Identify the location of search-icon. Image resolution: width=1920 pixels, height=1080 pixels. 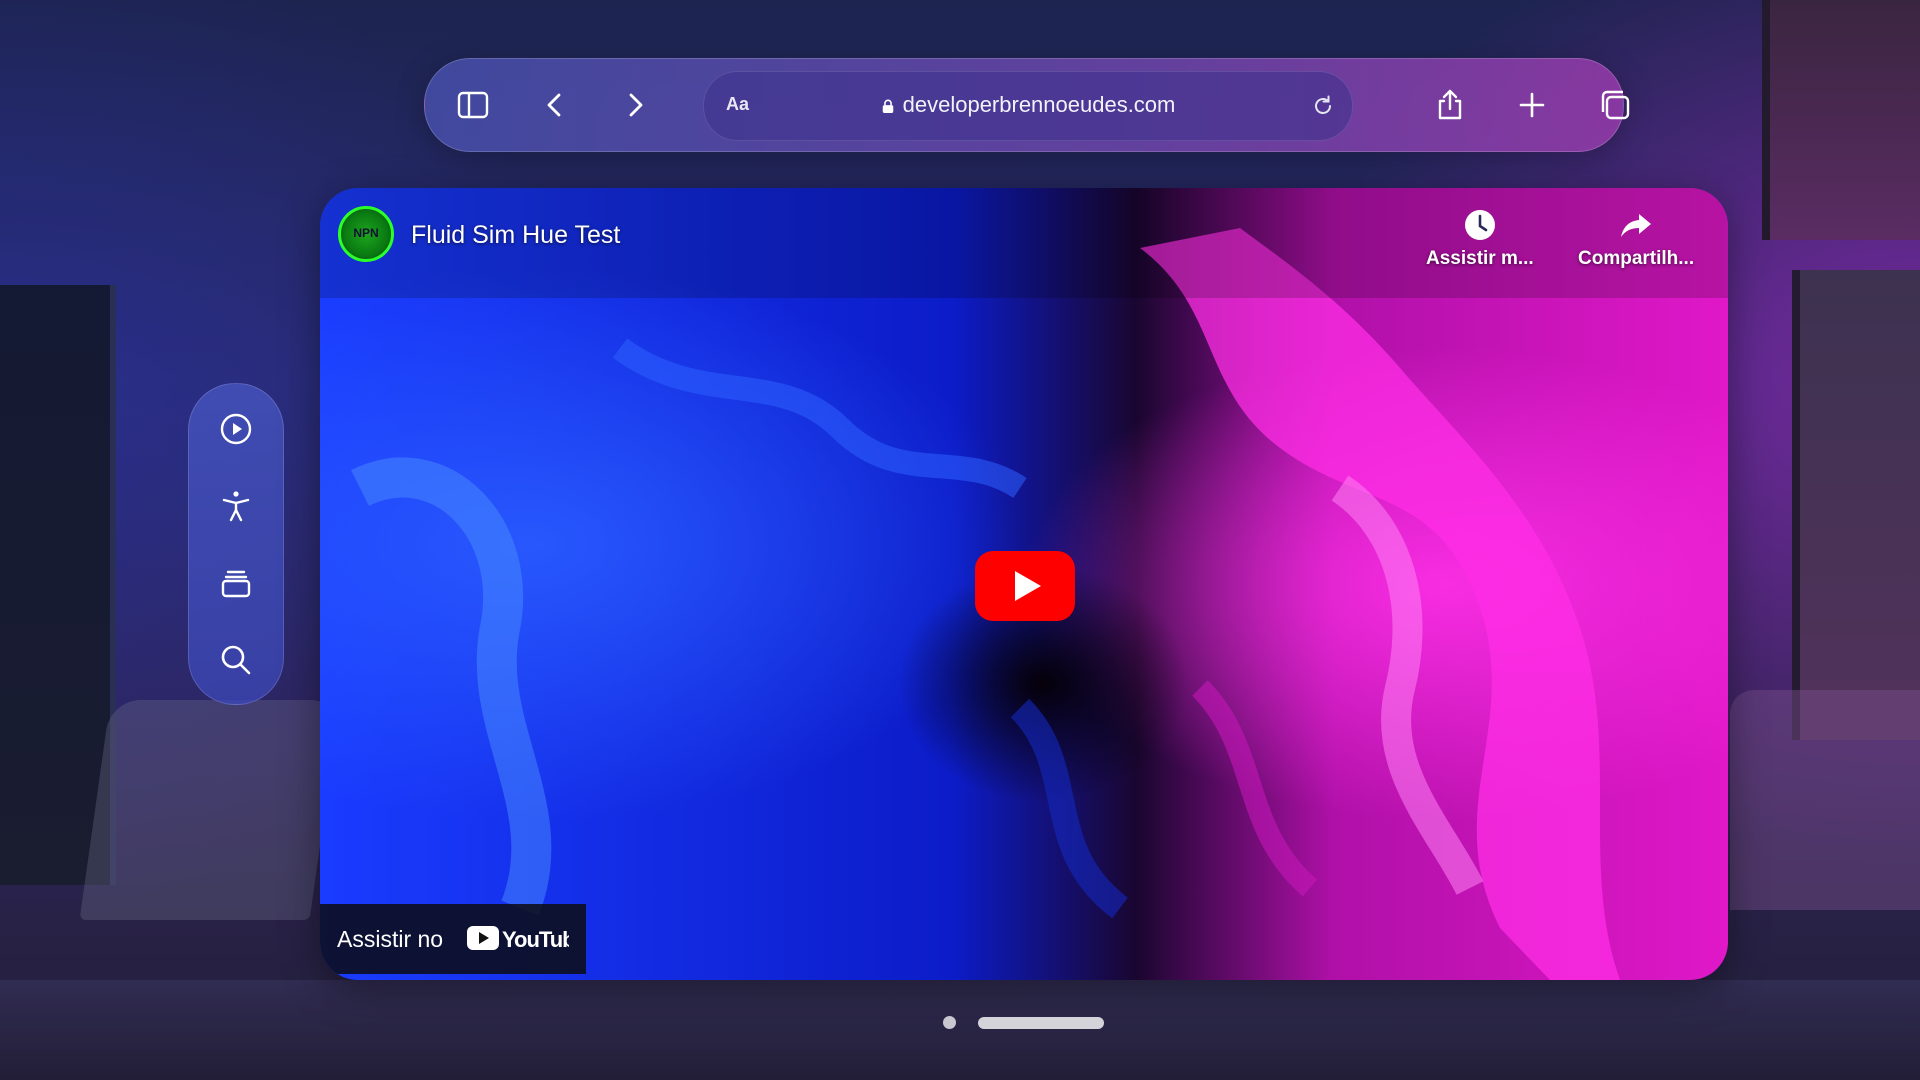
(236, 660).